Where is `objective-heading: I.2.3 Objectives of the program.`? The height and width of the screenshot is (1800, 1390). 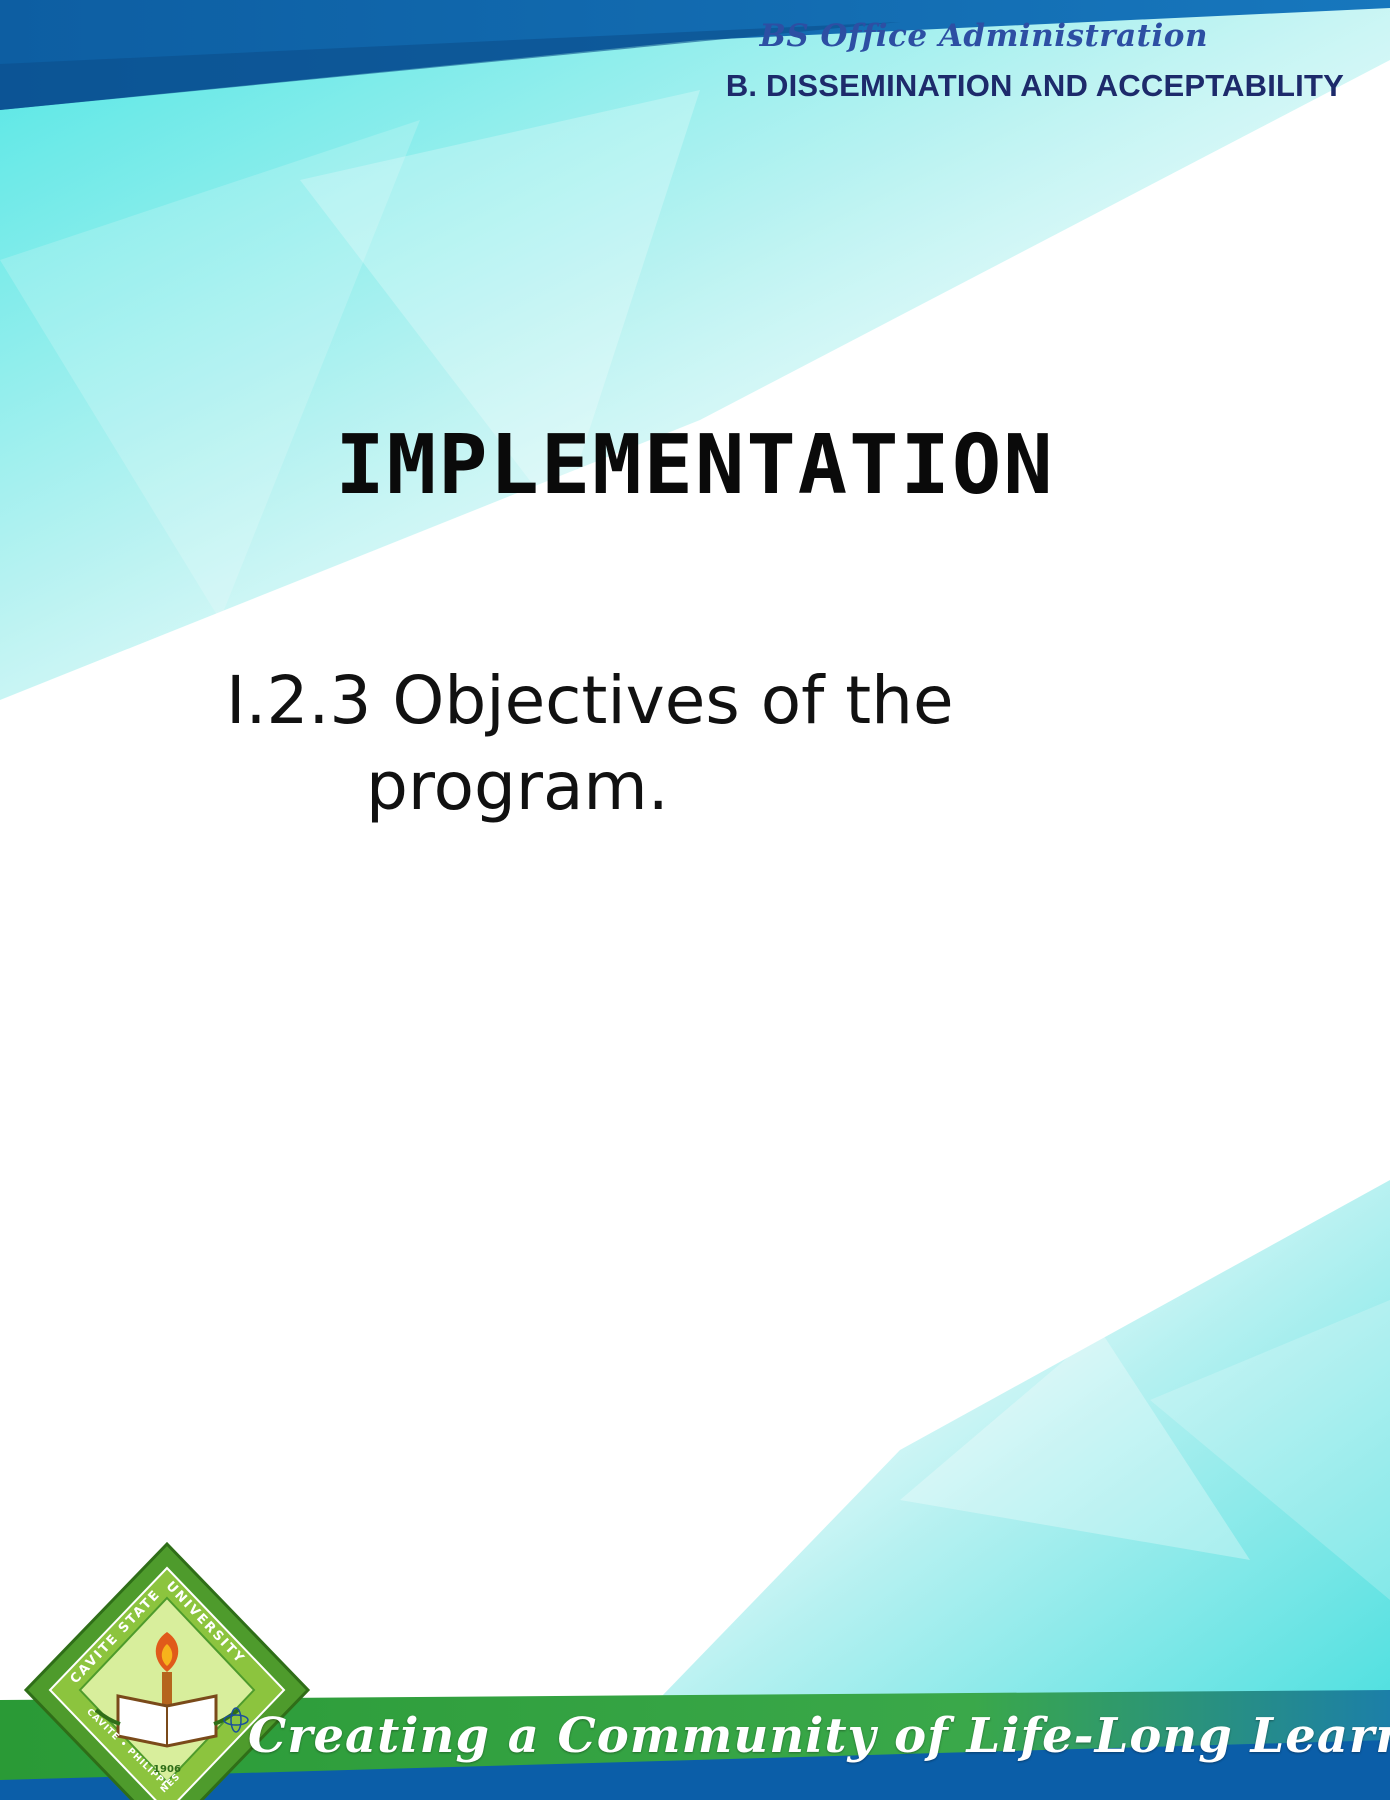 objective-heading: I.2.3 Objectives of the program. is located at coordinates (676, 744).